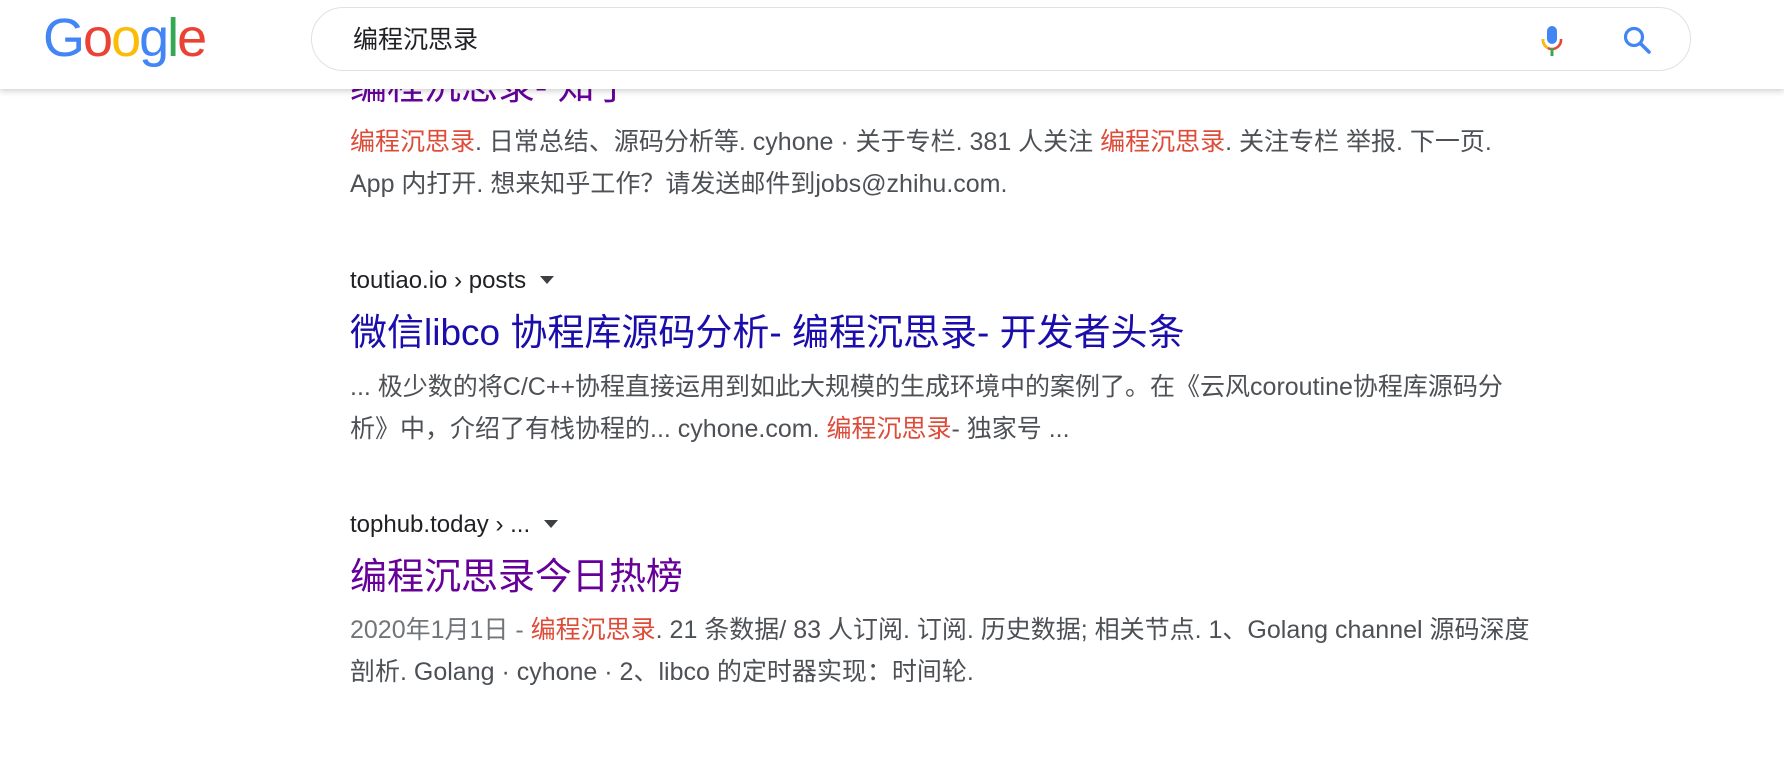  I want to click on logo-letter: g, so click(154, 38).